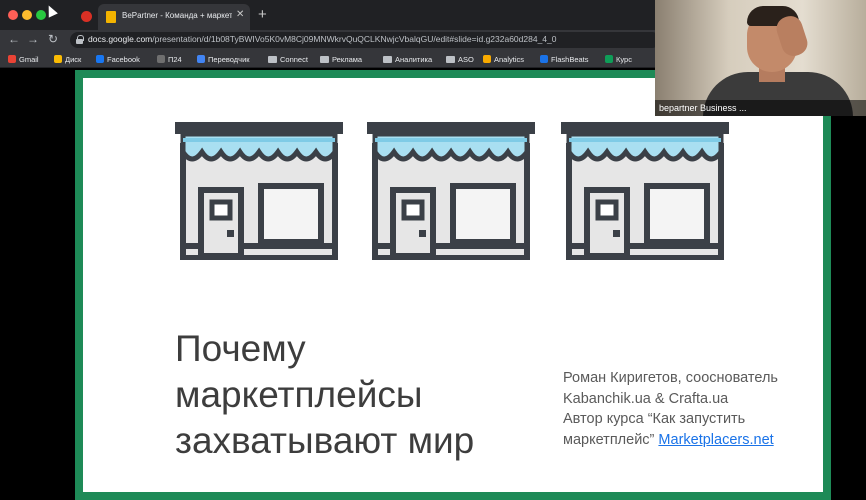 Image resolution: width=866 pixels, height=500 pixels. I want to click on bookmark-item: Gmail, so click(23, 59).